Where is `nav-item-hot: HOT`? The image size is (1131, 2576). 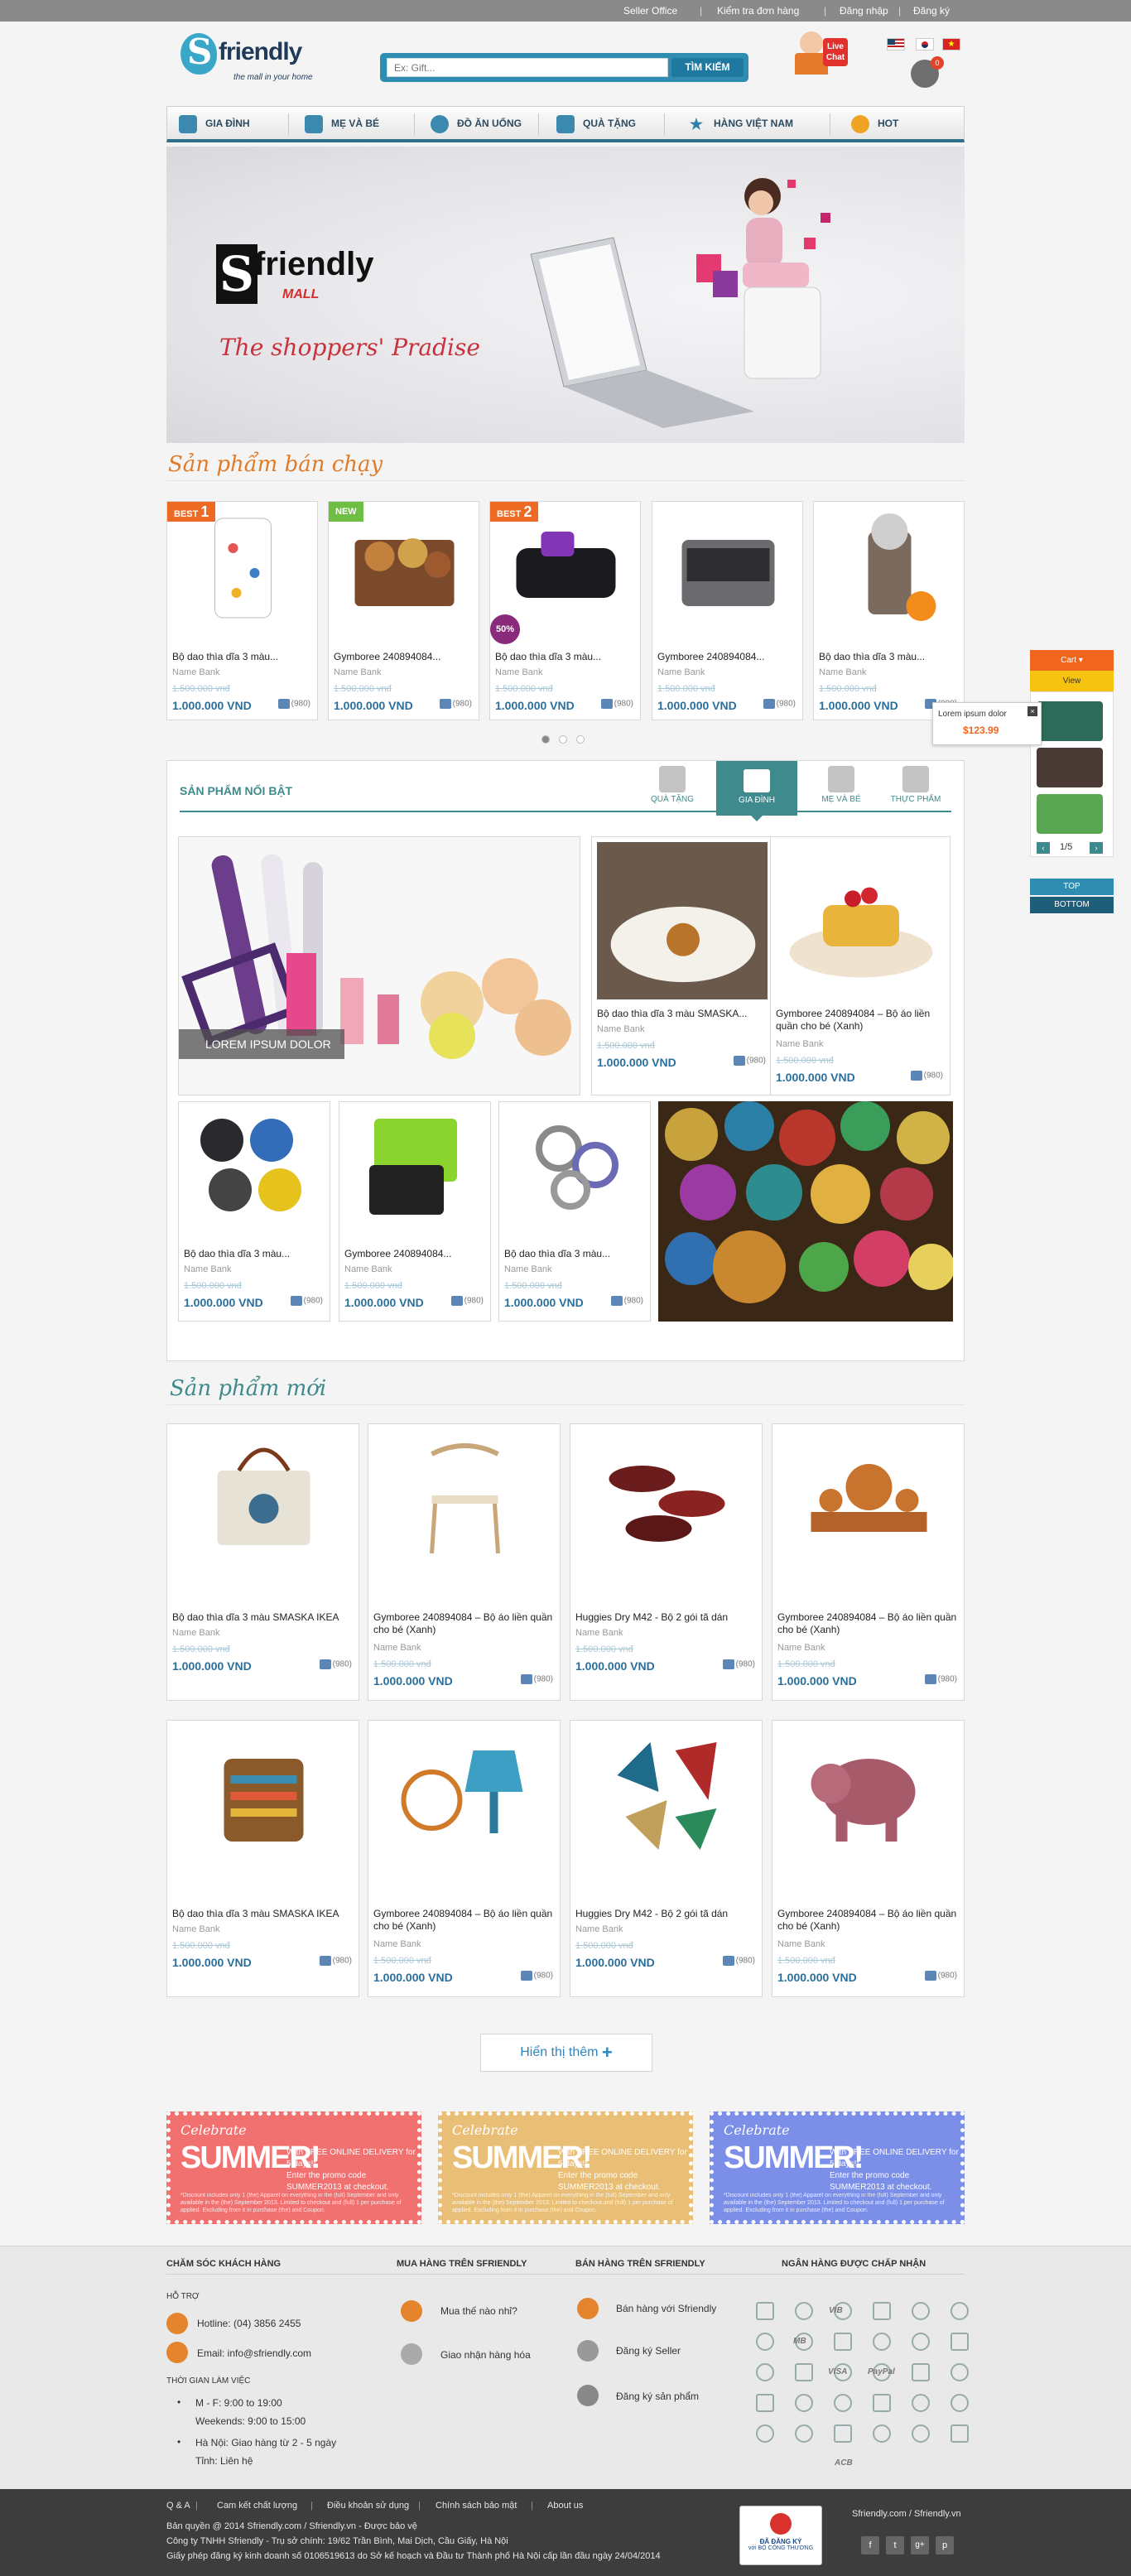 nav-item-hot: HOT is located at coordinates (874, 123).